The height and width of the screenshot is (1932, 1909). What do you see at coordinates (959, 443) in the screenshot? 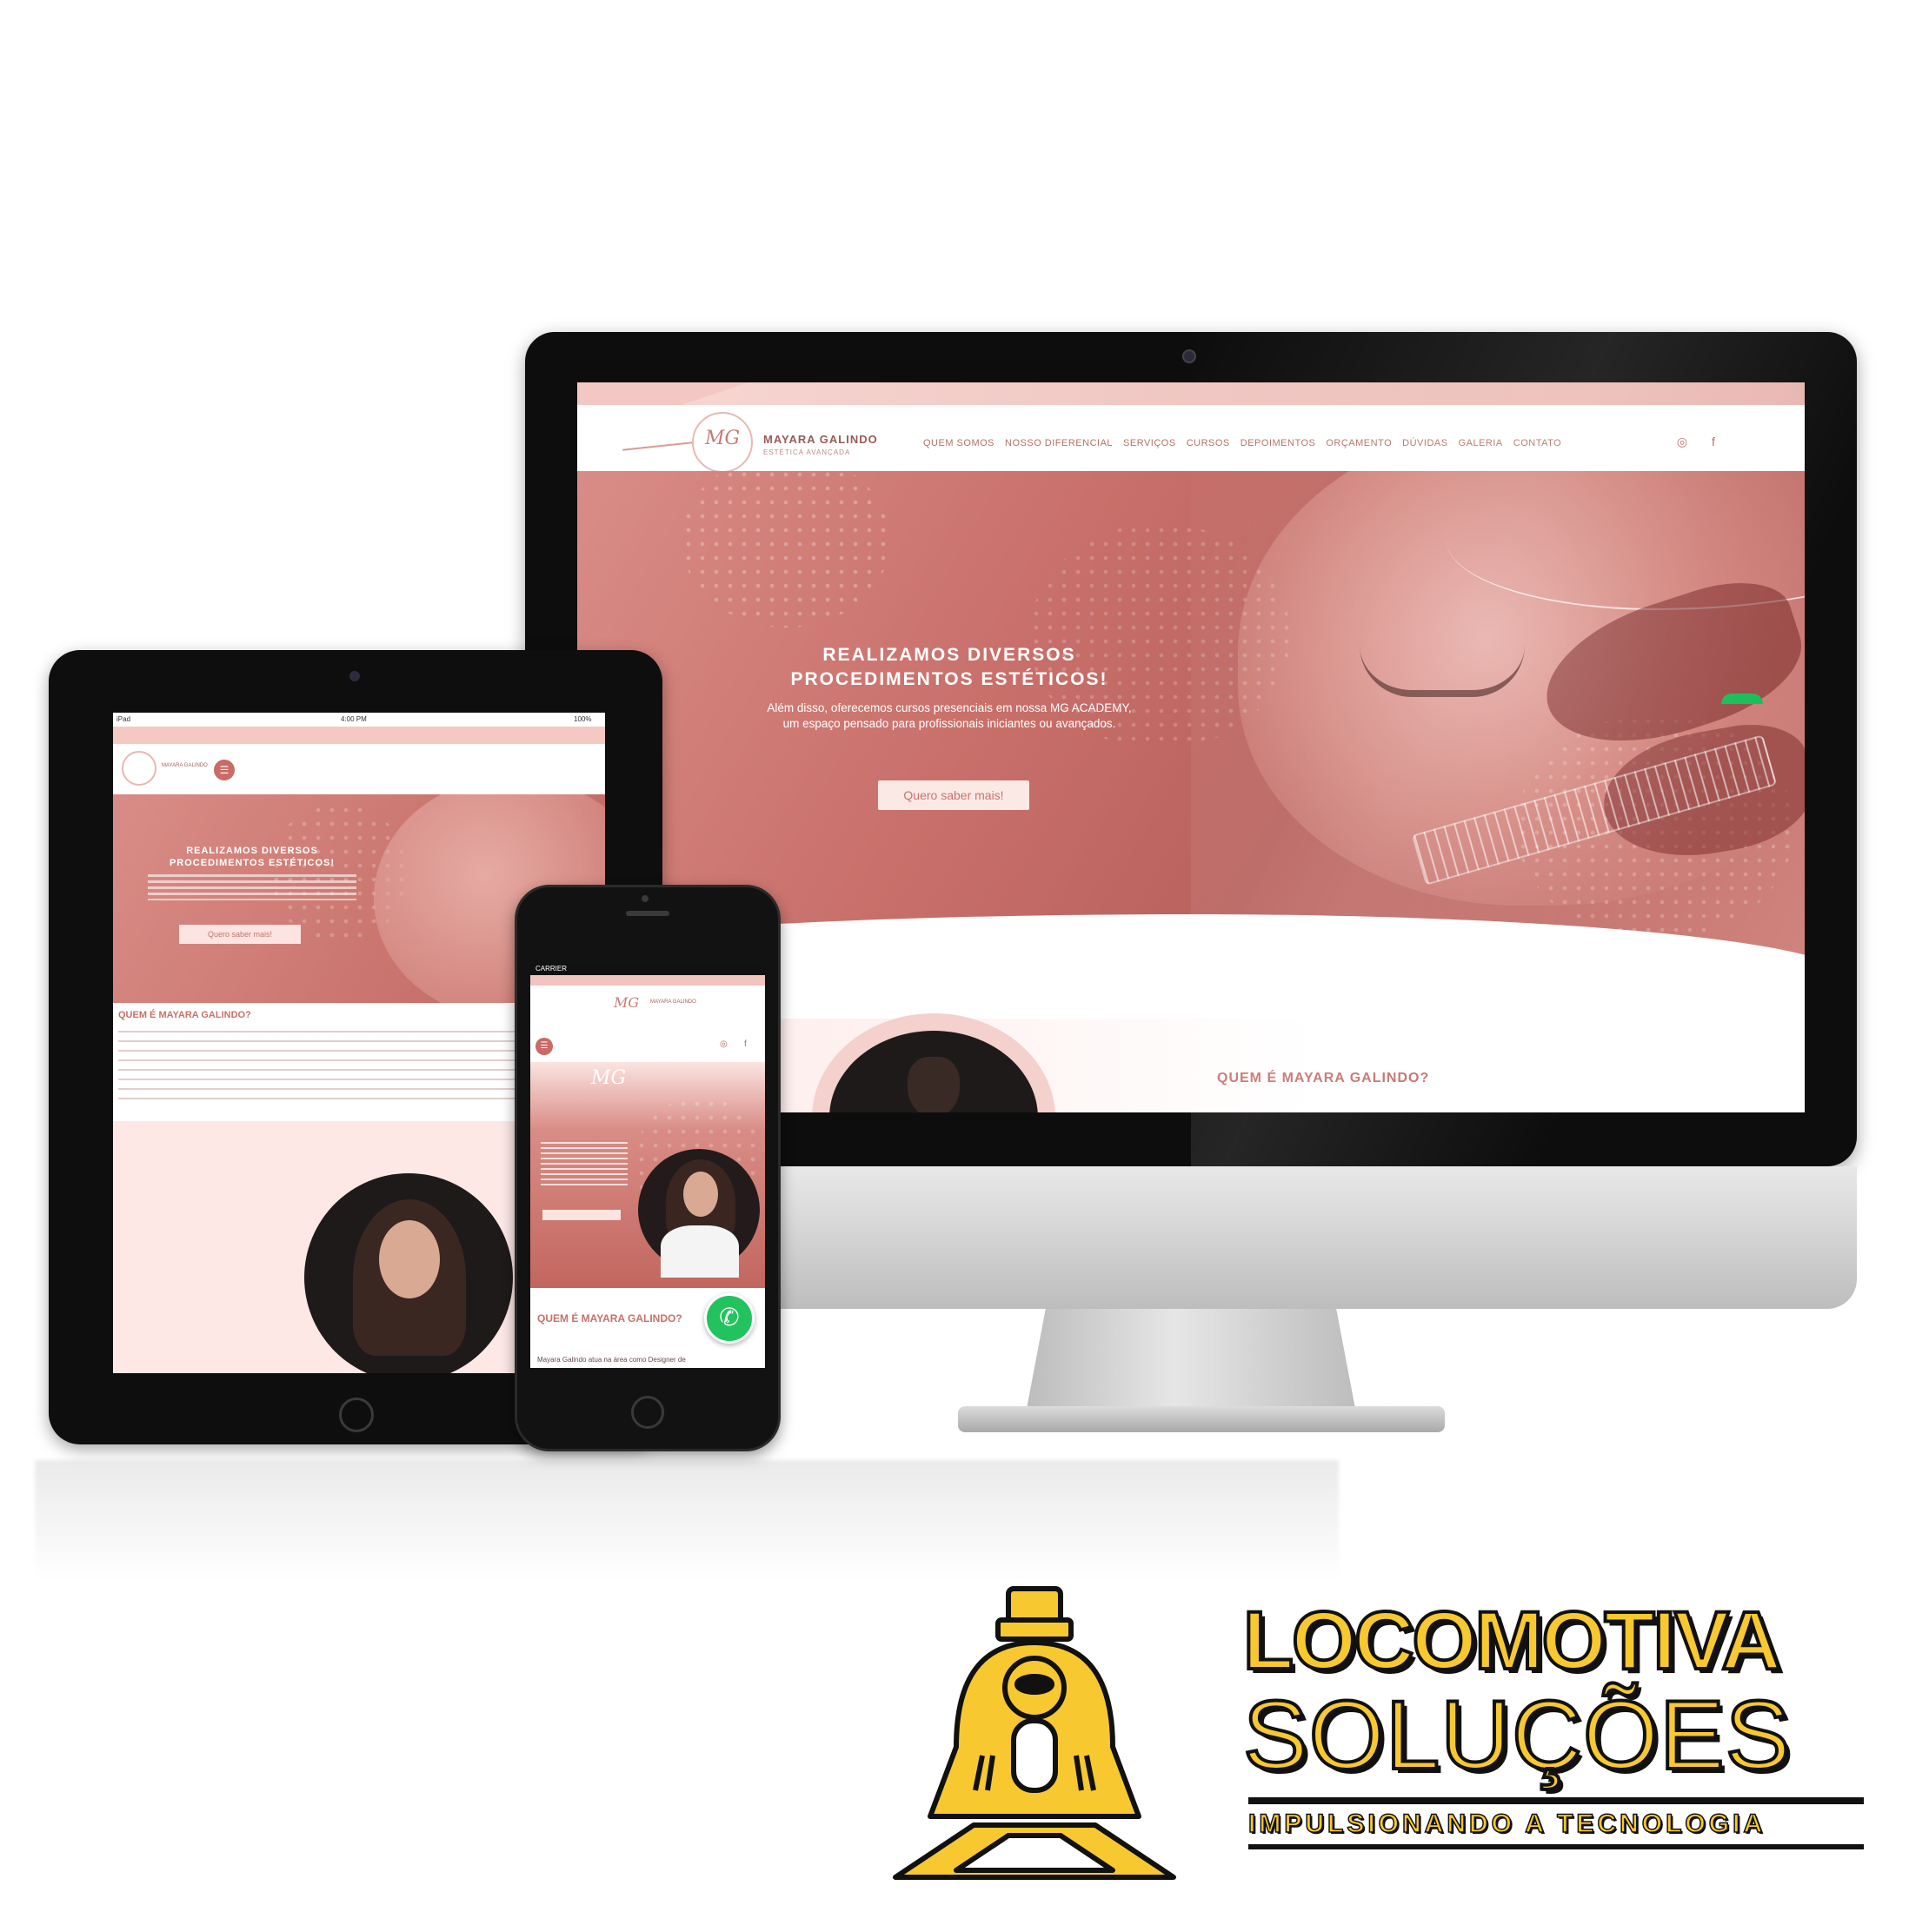
I see `nav-item-quem-somos: QUEM SOMOS` at bounding box center [959, 443].